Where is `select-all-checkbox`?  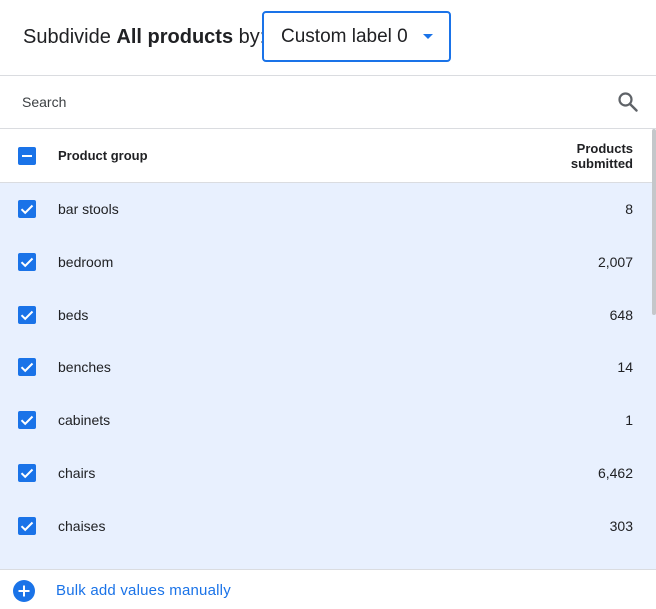
select-all-checkbox is located at coordinates (27, 156).